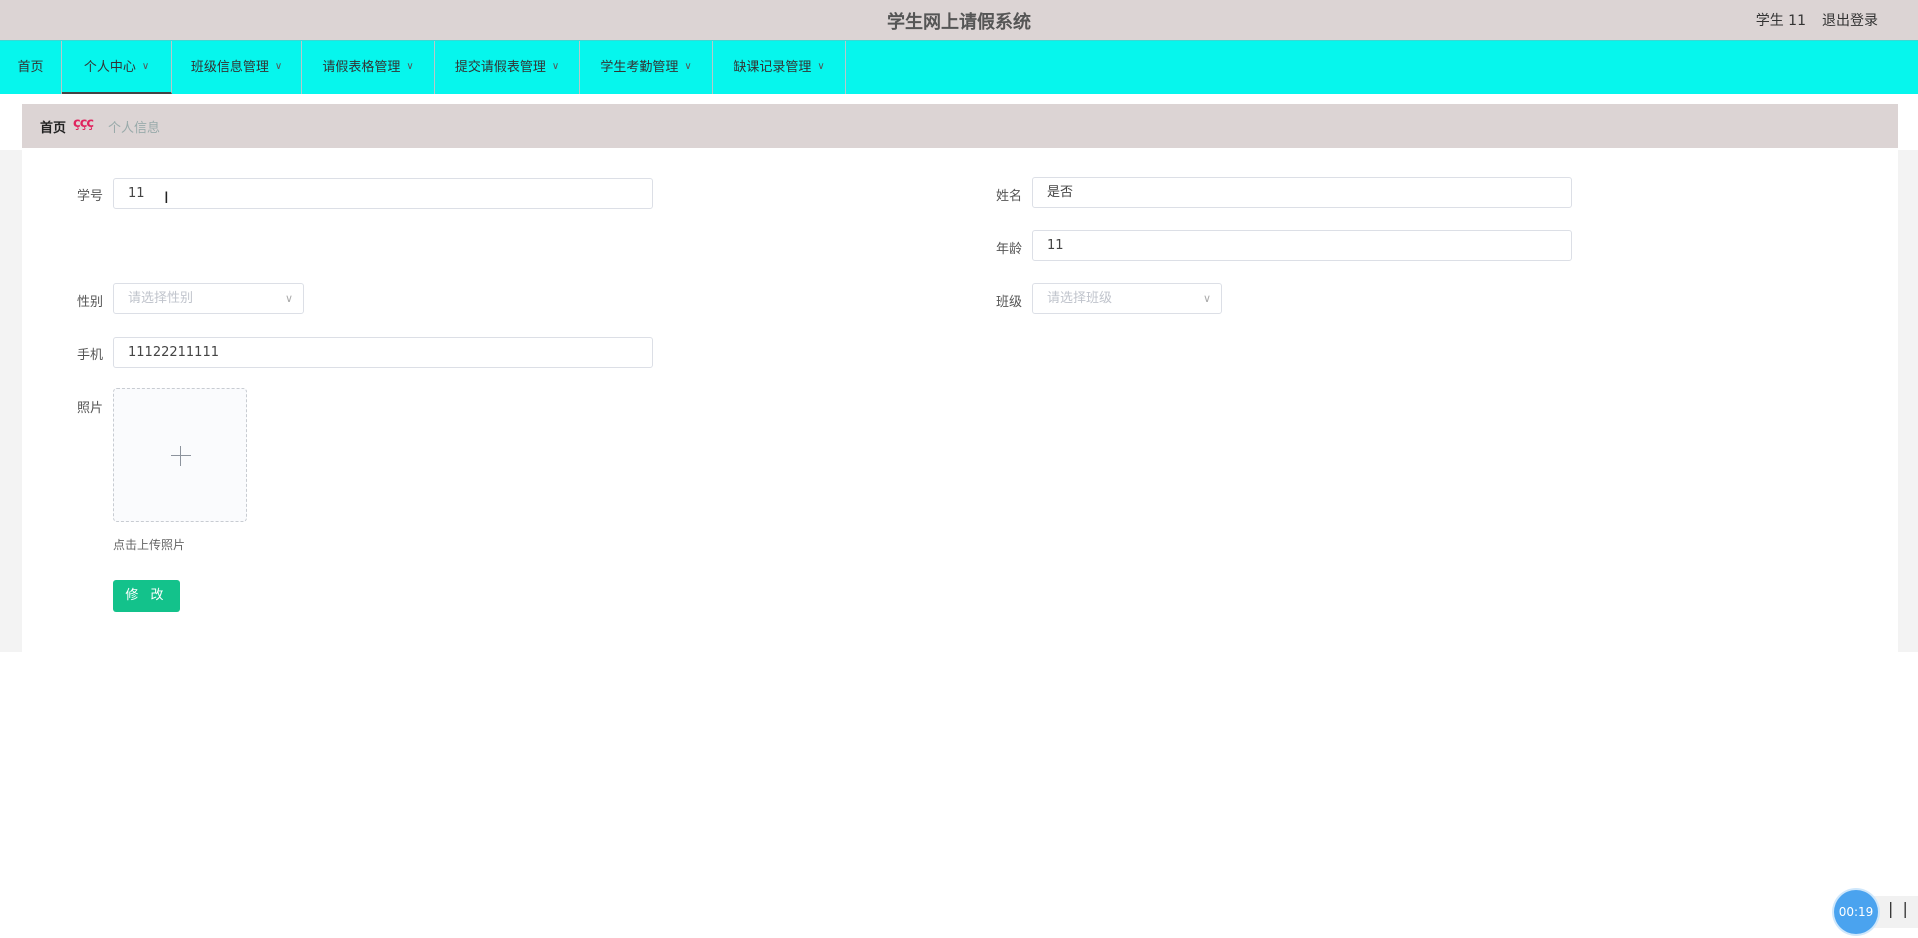 Image resolution: width=1918 pixels, height=938 pixels. I want to click on class-select-placeholder: 请选择班级, so click(1080, 298).